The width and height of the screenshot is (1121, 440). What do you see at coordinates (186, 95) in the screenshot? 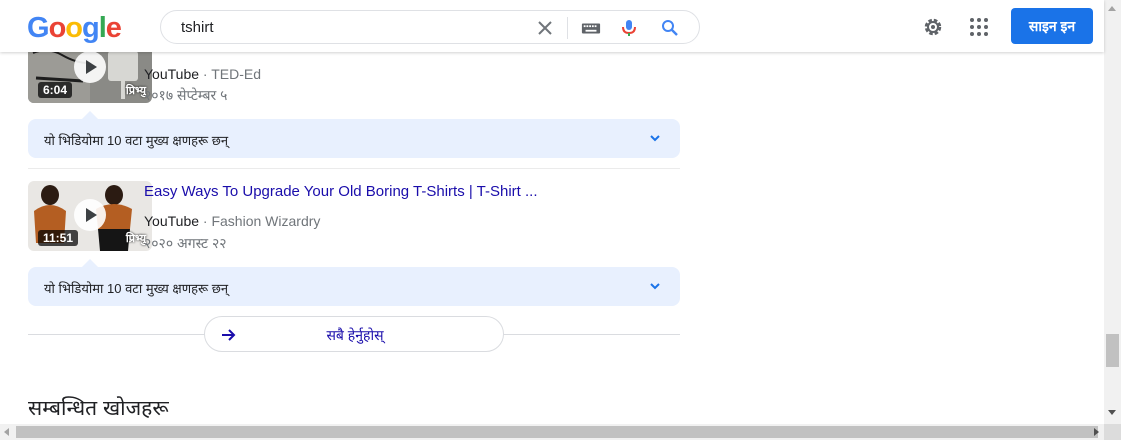
I see `video-date: २०१७ सेप्टेम्बर ५` at bounding box center [186, 95].